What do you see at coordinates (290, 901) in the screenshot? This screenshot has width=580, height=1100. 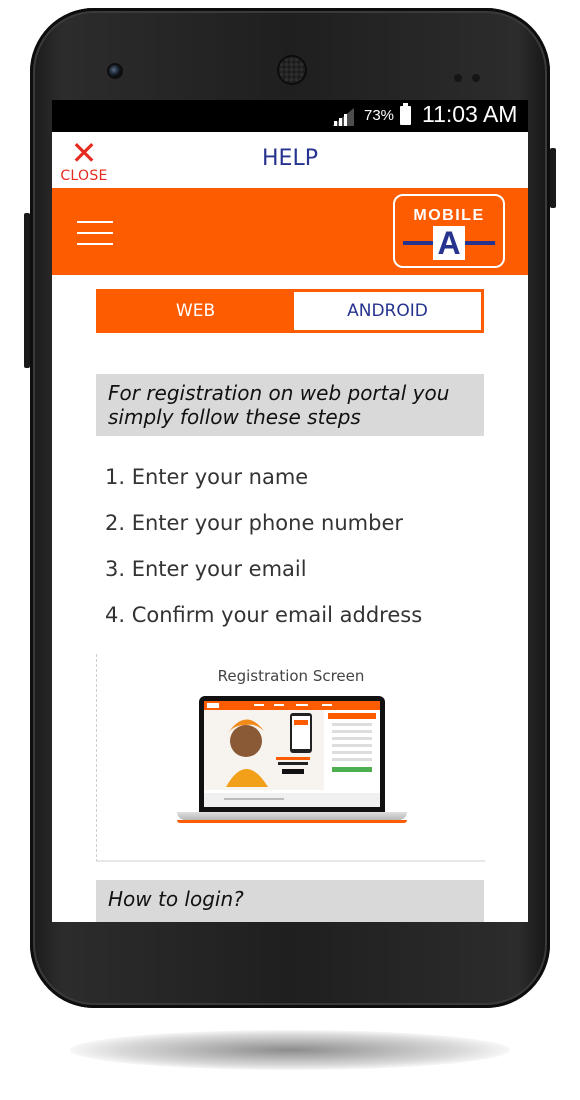 I see `login-heading: How to login?` at bounding box center [290, 901].